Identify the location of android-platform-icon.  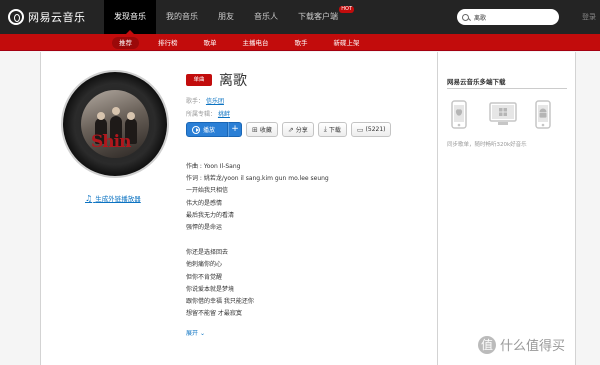
(543, 115).